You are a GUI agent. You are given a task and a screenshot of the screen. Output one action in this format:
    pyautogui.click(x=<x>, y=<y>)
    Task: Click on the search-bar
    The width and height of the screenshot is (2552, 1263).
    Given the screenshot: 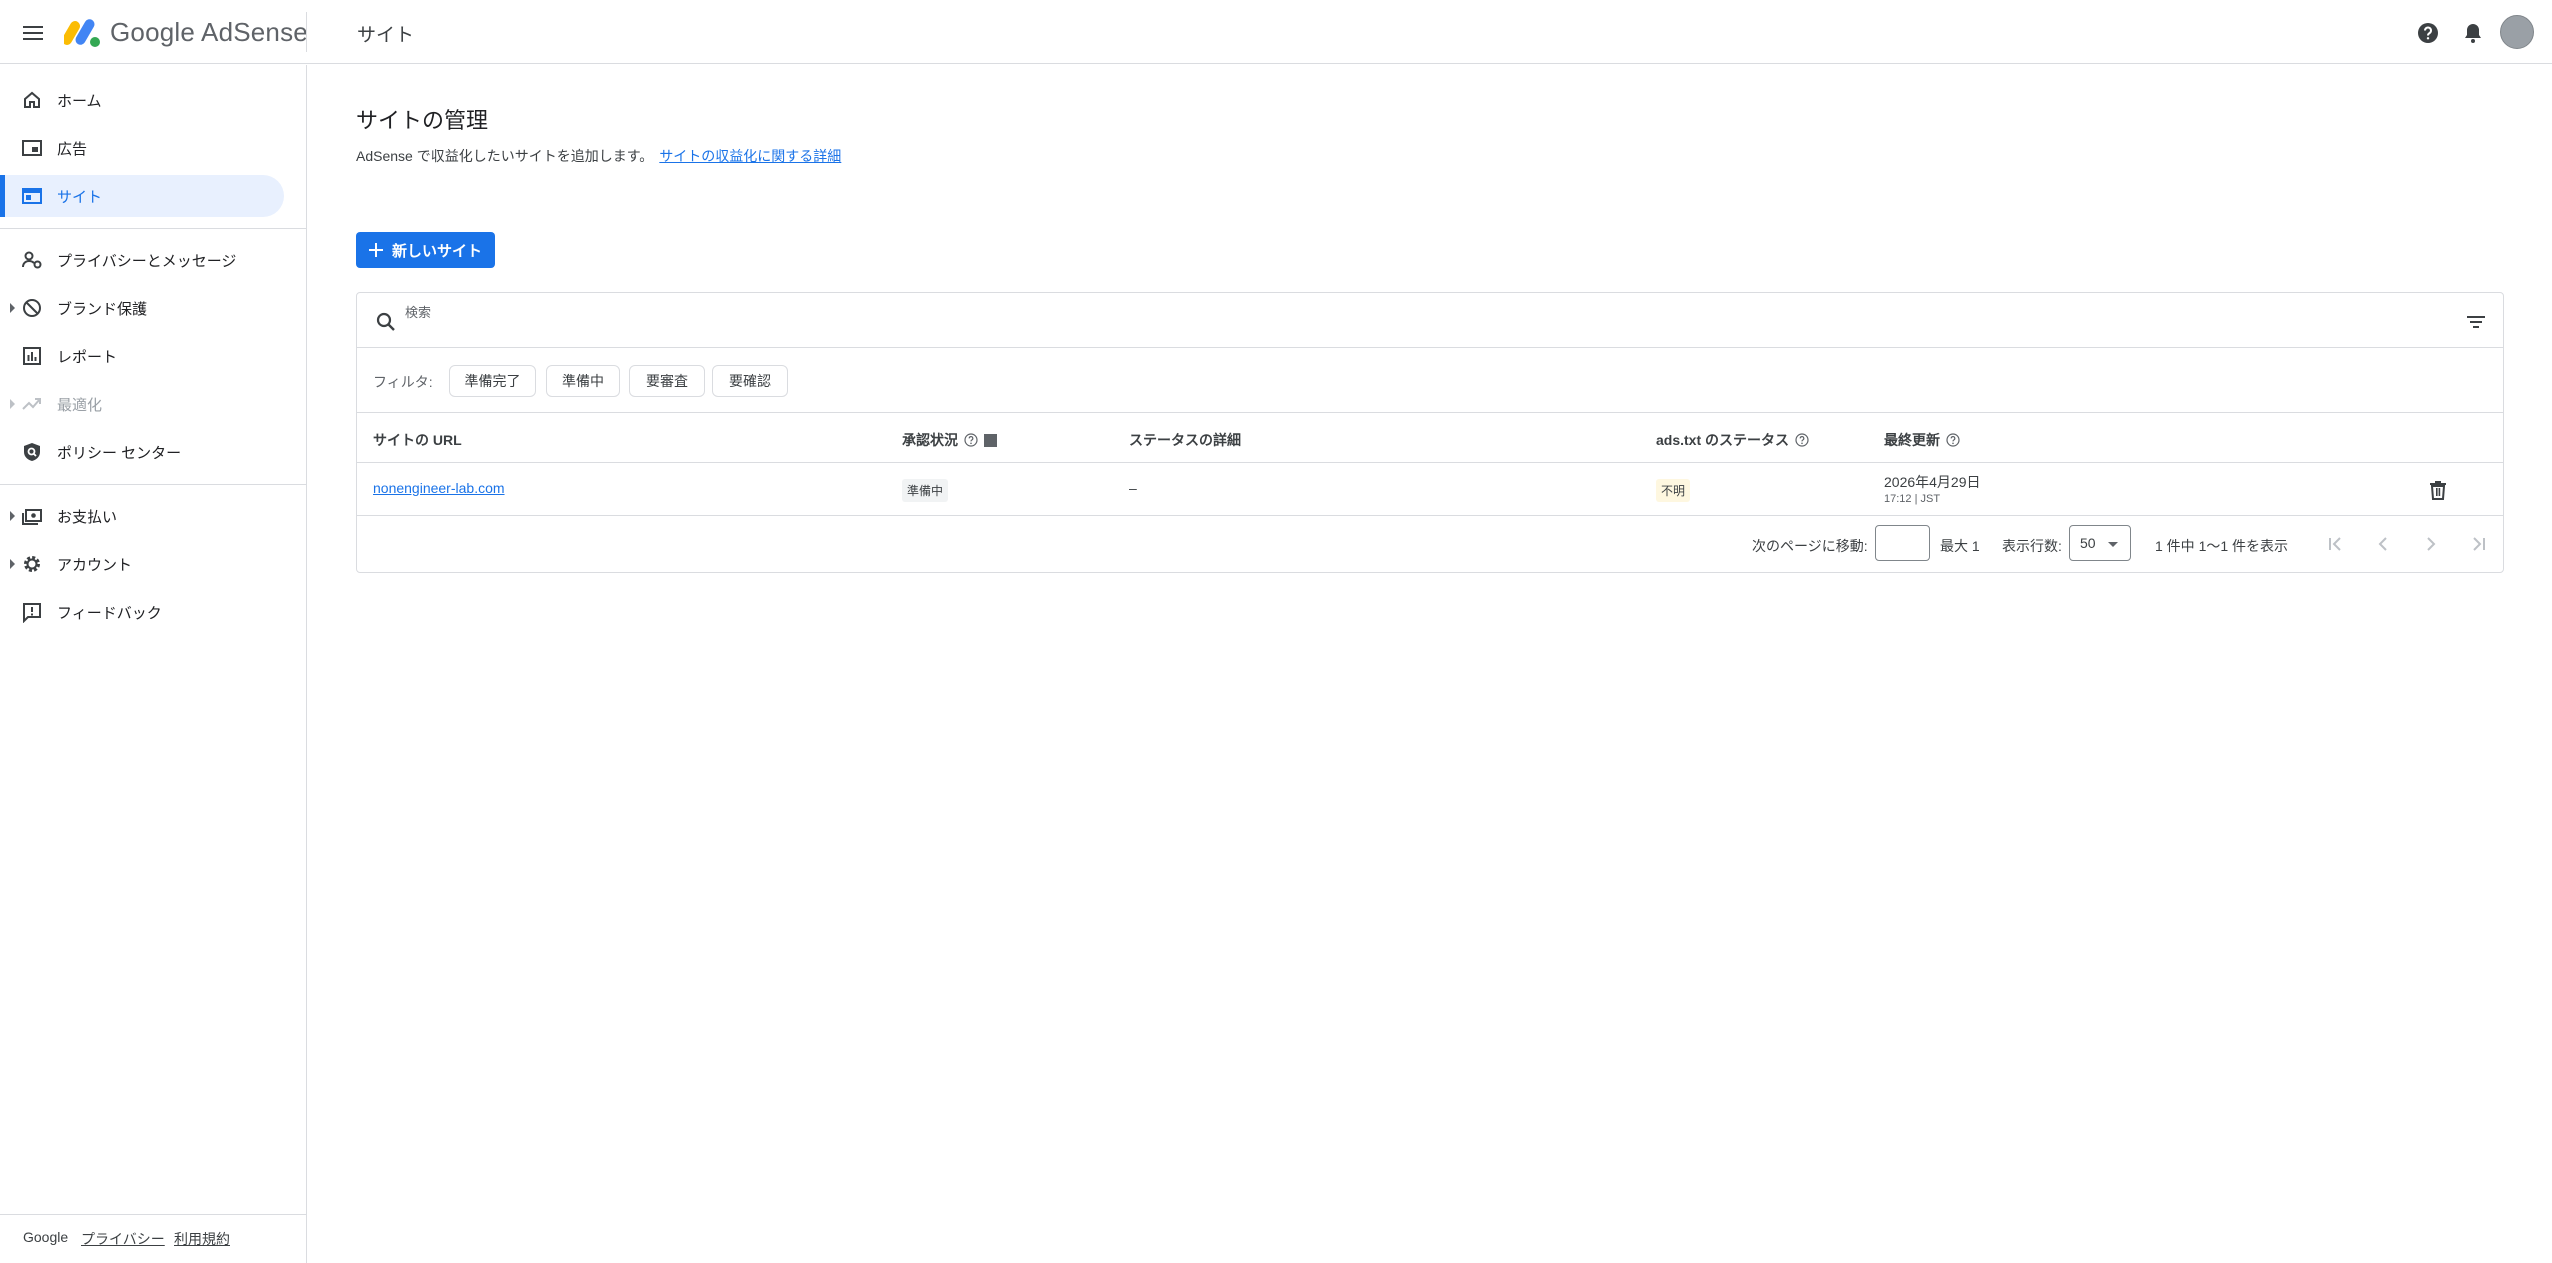 What is the action you would take?
    pyautogui.click(x=1430, y=320)
    